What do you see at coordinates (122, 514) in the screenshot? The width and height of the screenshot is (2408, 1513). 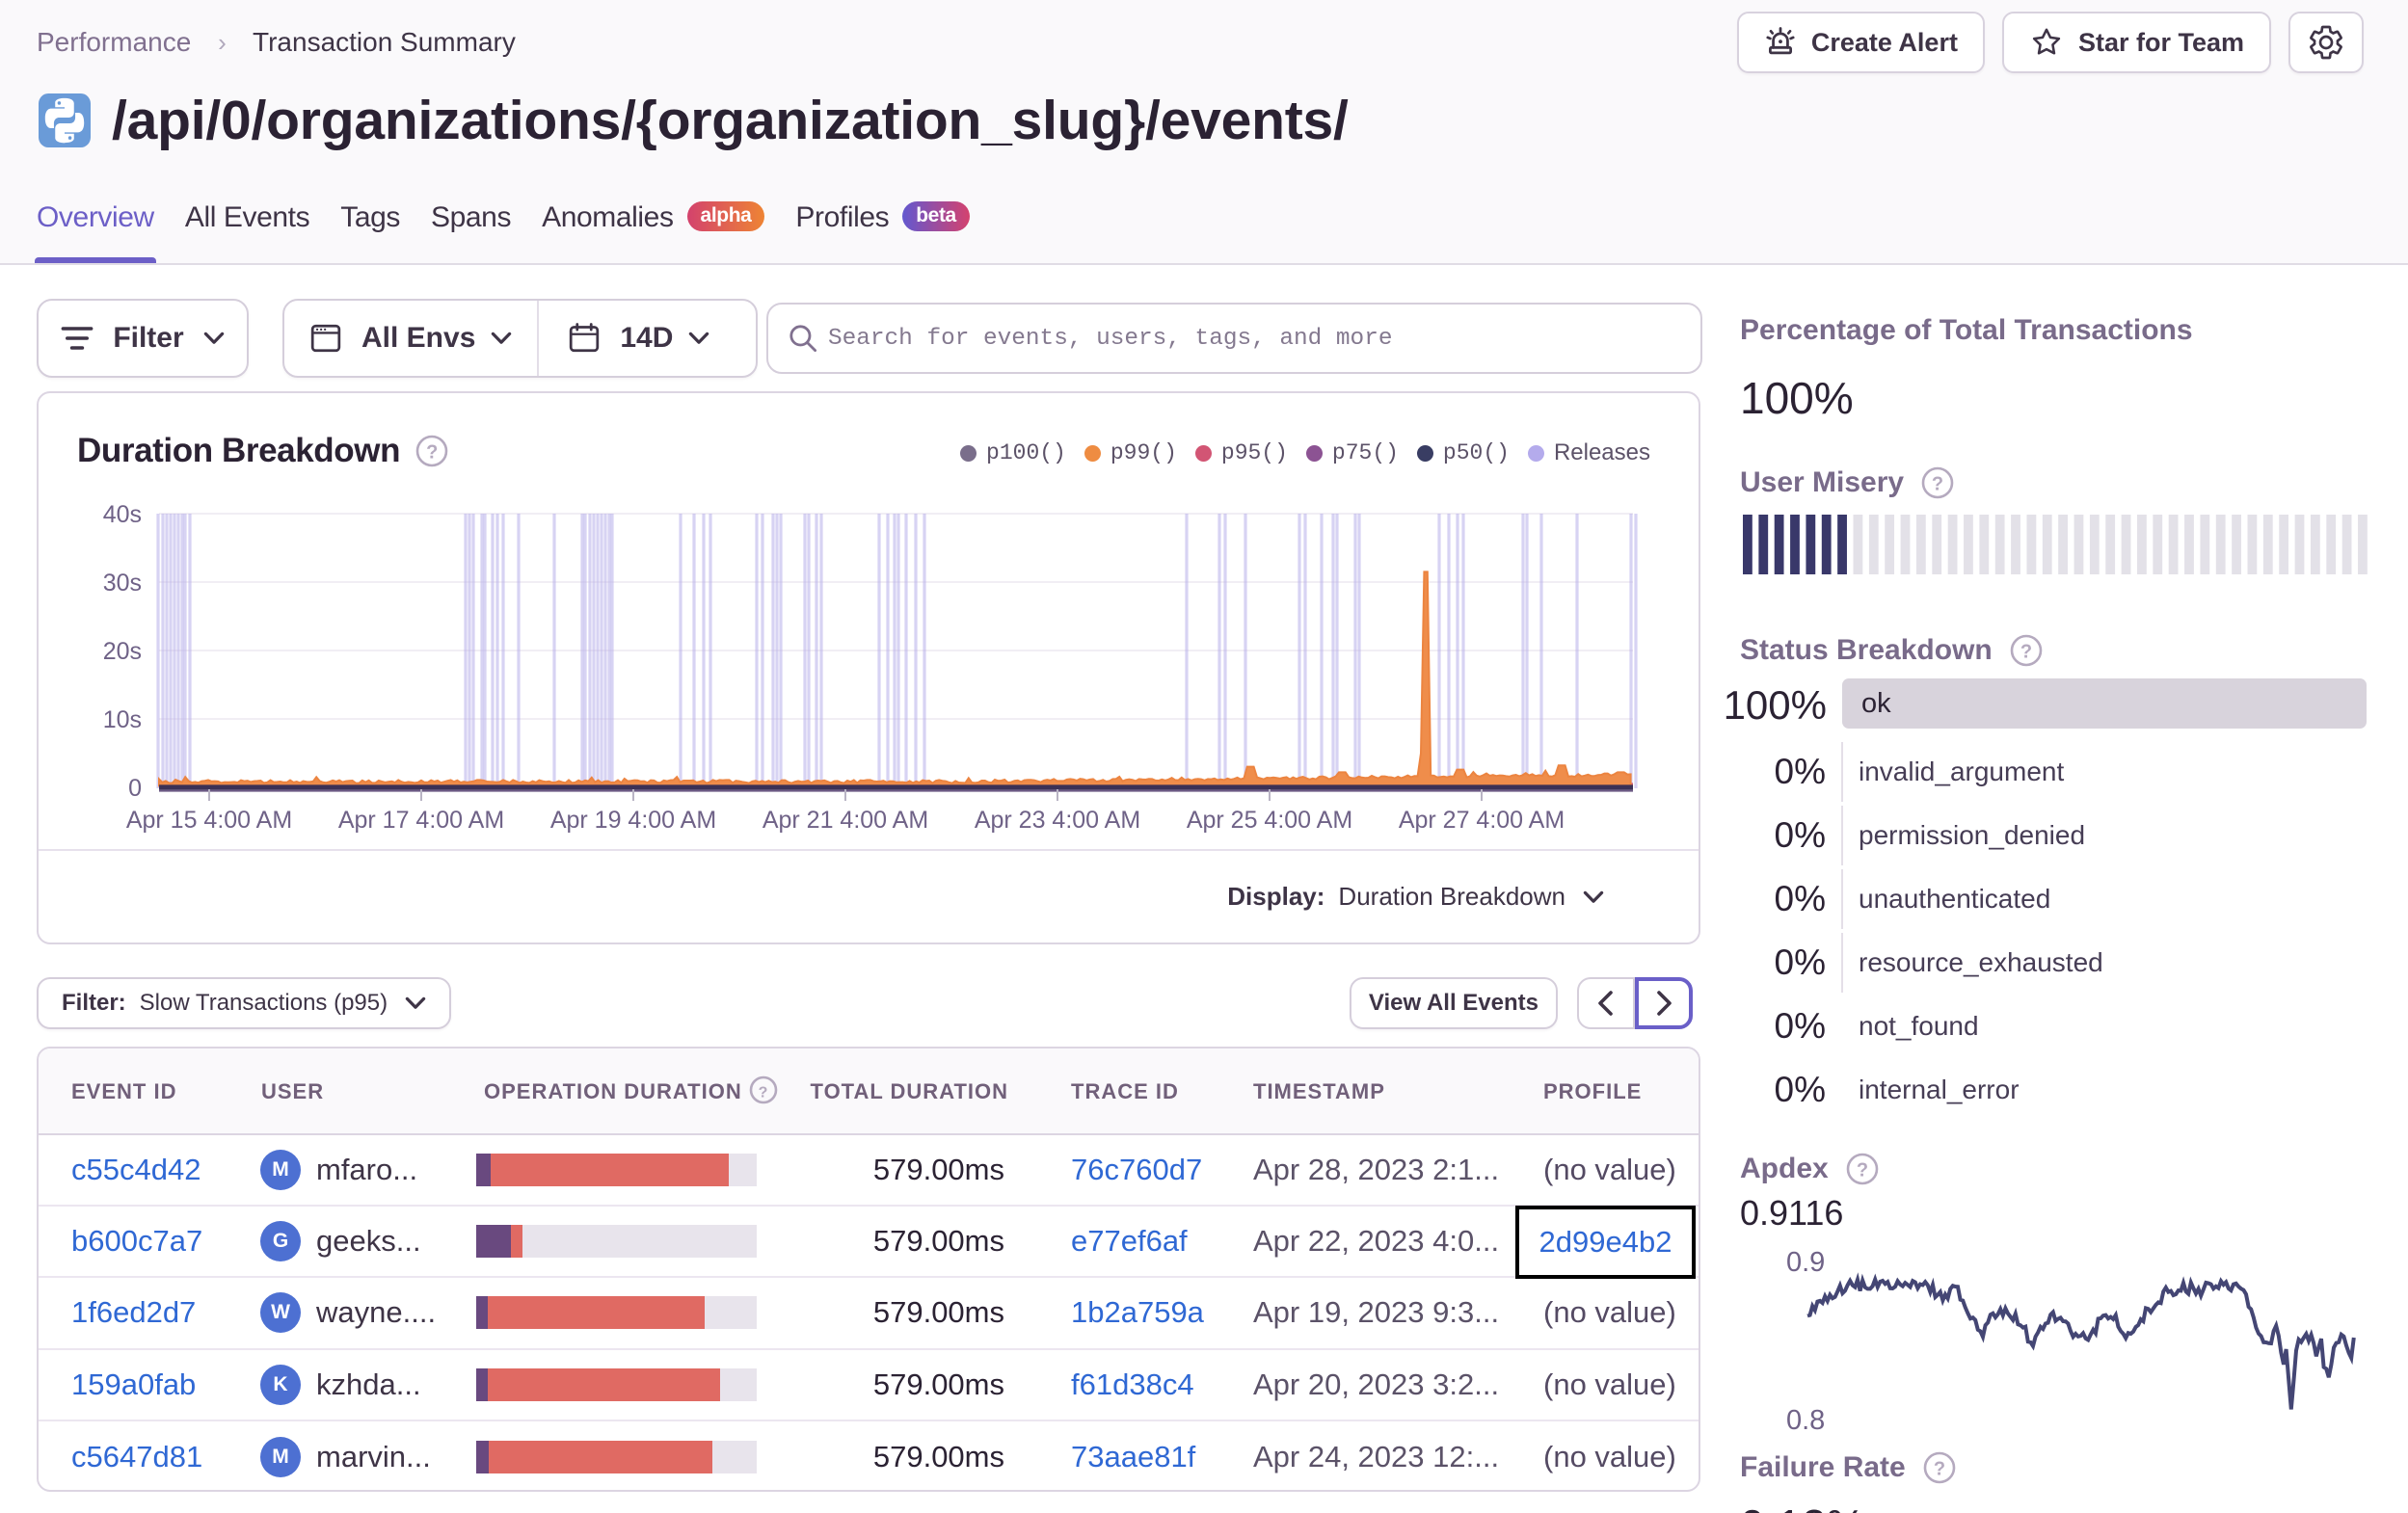 I see `svg-text: 40s` at bounding box center [122, 514].